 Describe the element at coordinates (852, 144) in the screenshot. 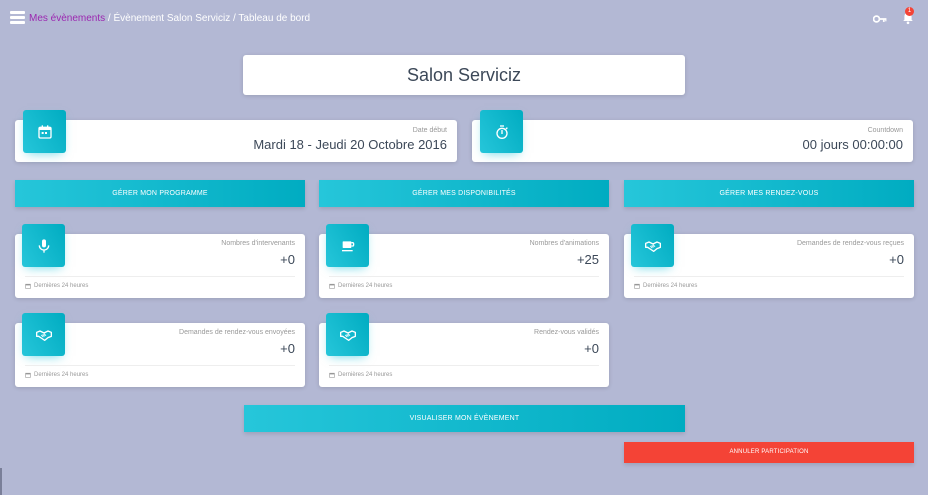

I see `countdown-value: 00 jours 00:00:00` at that location.